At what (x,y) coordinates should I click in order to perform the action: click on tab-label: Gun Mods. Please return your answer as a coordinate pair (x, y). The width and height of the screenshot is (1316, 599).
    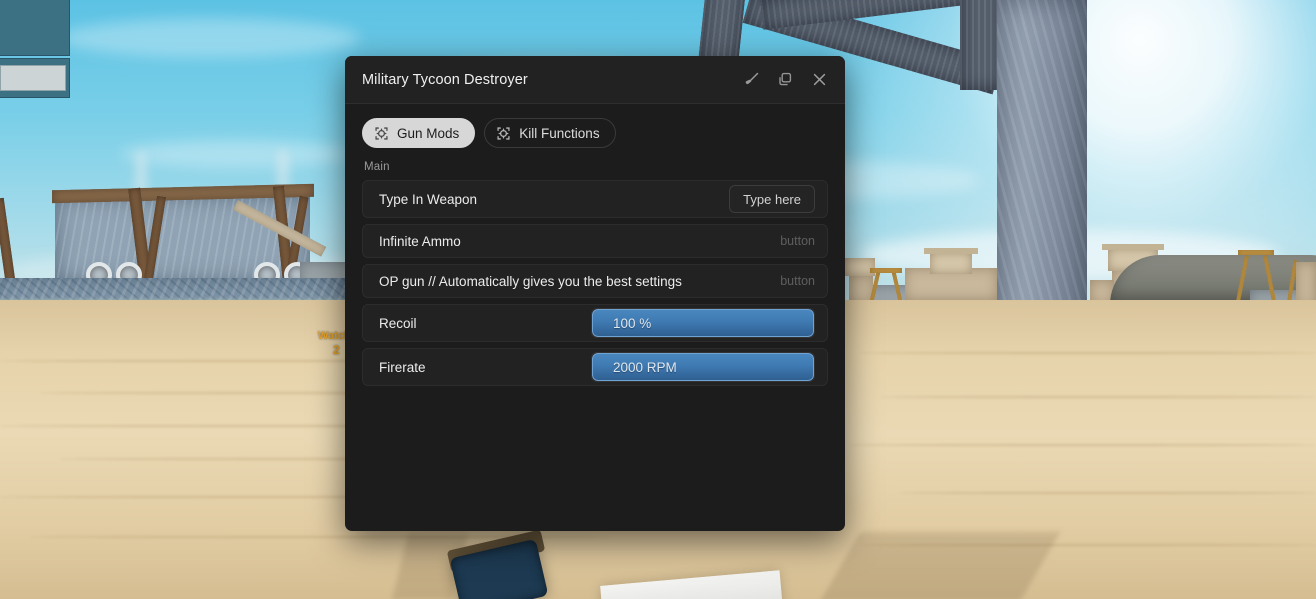
    Looking at the image, I should click on (428, 133).